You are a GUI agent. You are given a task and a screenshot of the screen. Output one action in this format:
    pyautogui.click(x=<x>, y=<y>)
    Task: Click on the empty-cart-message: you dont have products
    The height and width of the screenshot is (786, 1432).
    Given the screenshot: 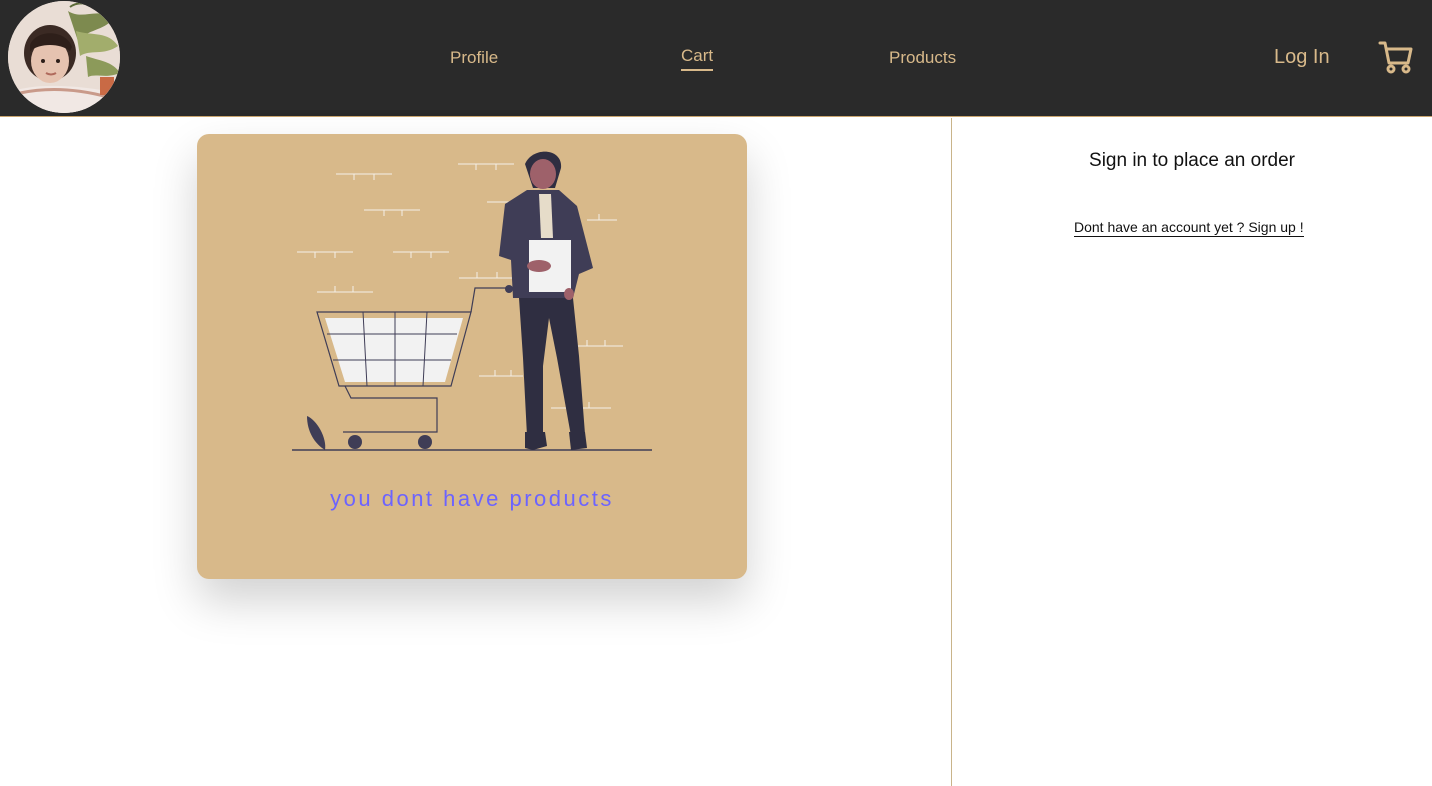 What is the action you would take?
    pyautogui.click(x=472, y=498)
    